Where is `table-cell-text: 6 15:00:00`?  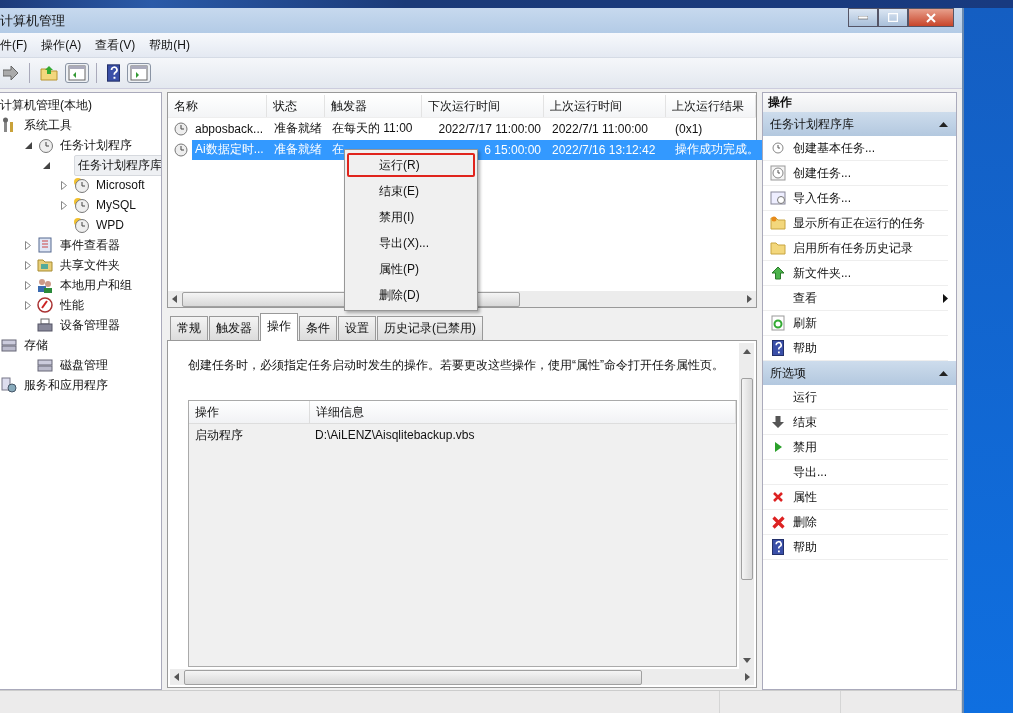 table-cell-text: 6 15:00:00 is located at coordinates (512, 149).